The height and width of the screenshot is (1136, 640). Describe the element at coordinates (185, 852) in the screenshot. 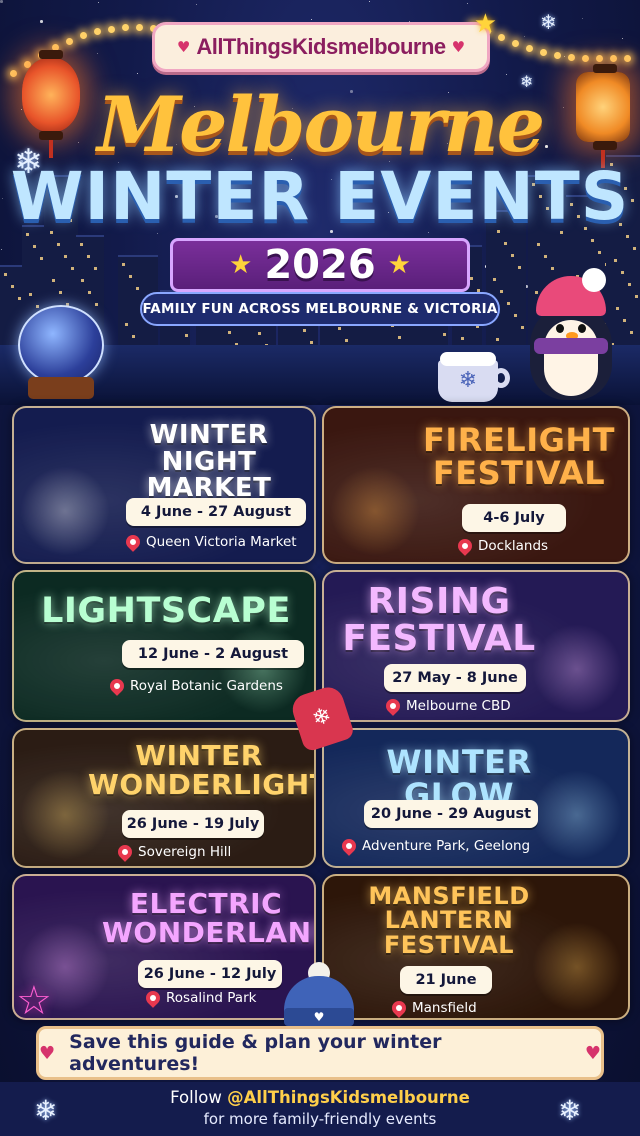

I see `event-location-label: Sovereign Hill` at that location.